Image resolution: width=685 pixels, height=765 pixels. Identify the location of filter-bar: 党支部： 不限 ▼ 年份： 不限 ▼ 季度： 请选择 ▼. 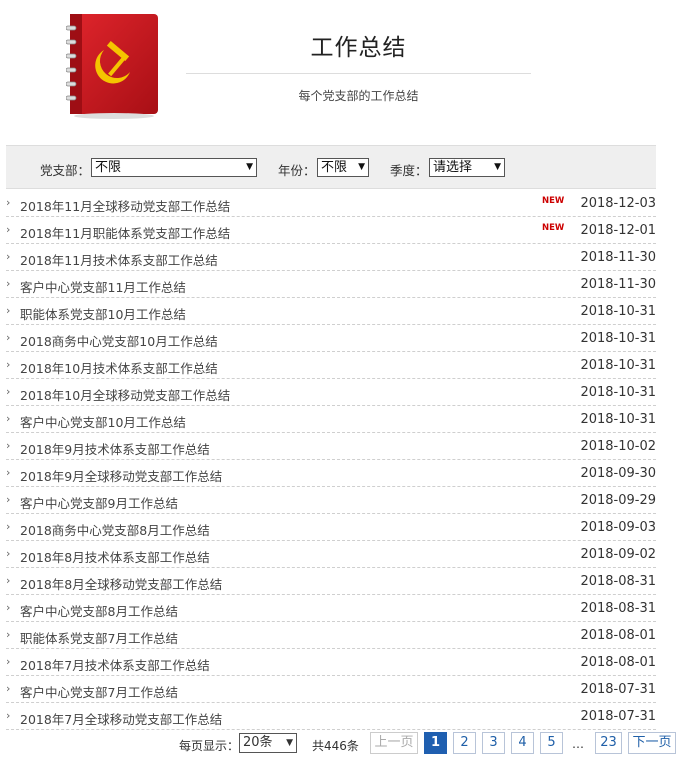
(331, 167).